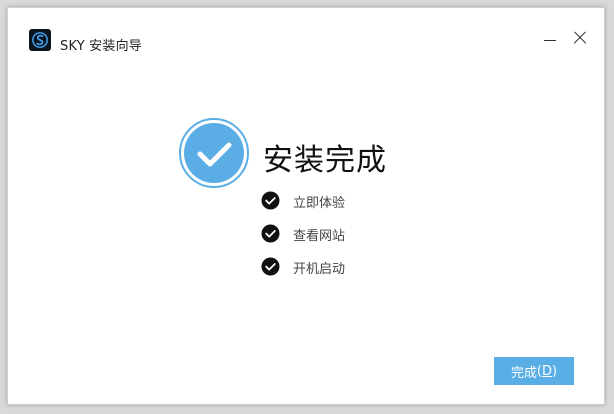 Image resolution: width=614 pixels, height=414 pixels. I want to click on finish-shortcut-hint: (D), so click(547, 371).